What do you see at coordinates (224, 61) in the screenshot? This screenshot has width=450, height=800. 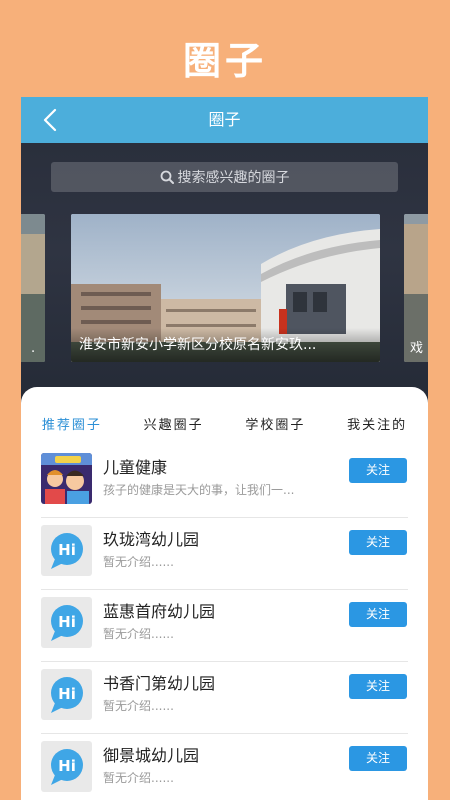 I see `promo-title: 圈子` at bounding box center [224, 61].